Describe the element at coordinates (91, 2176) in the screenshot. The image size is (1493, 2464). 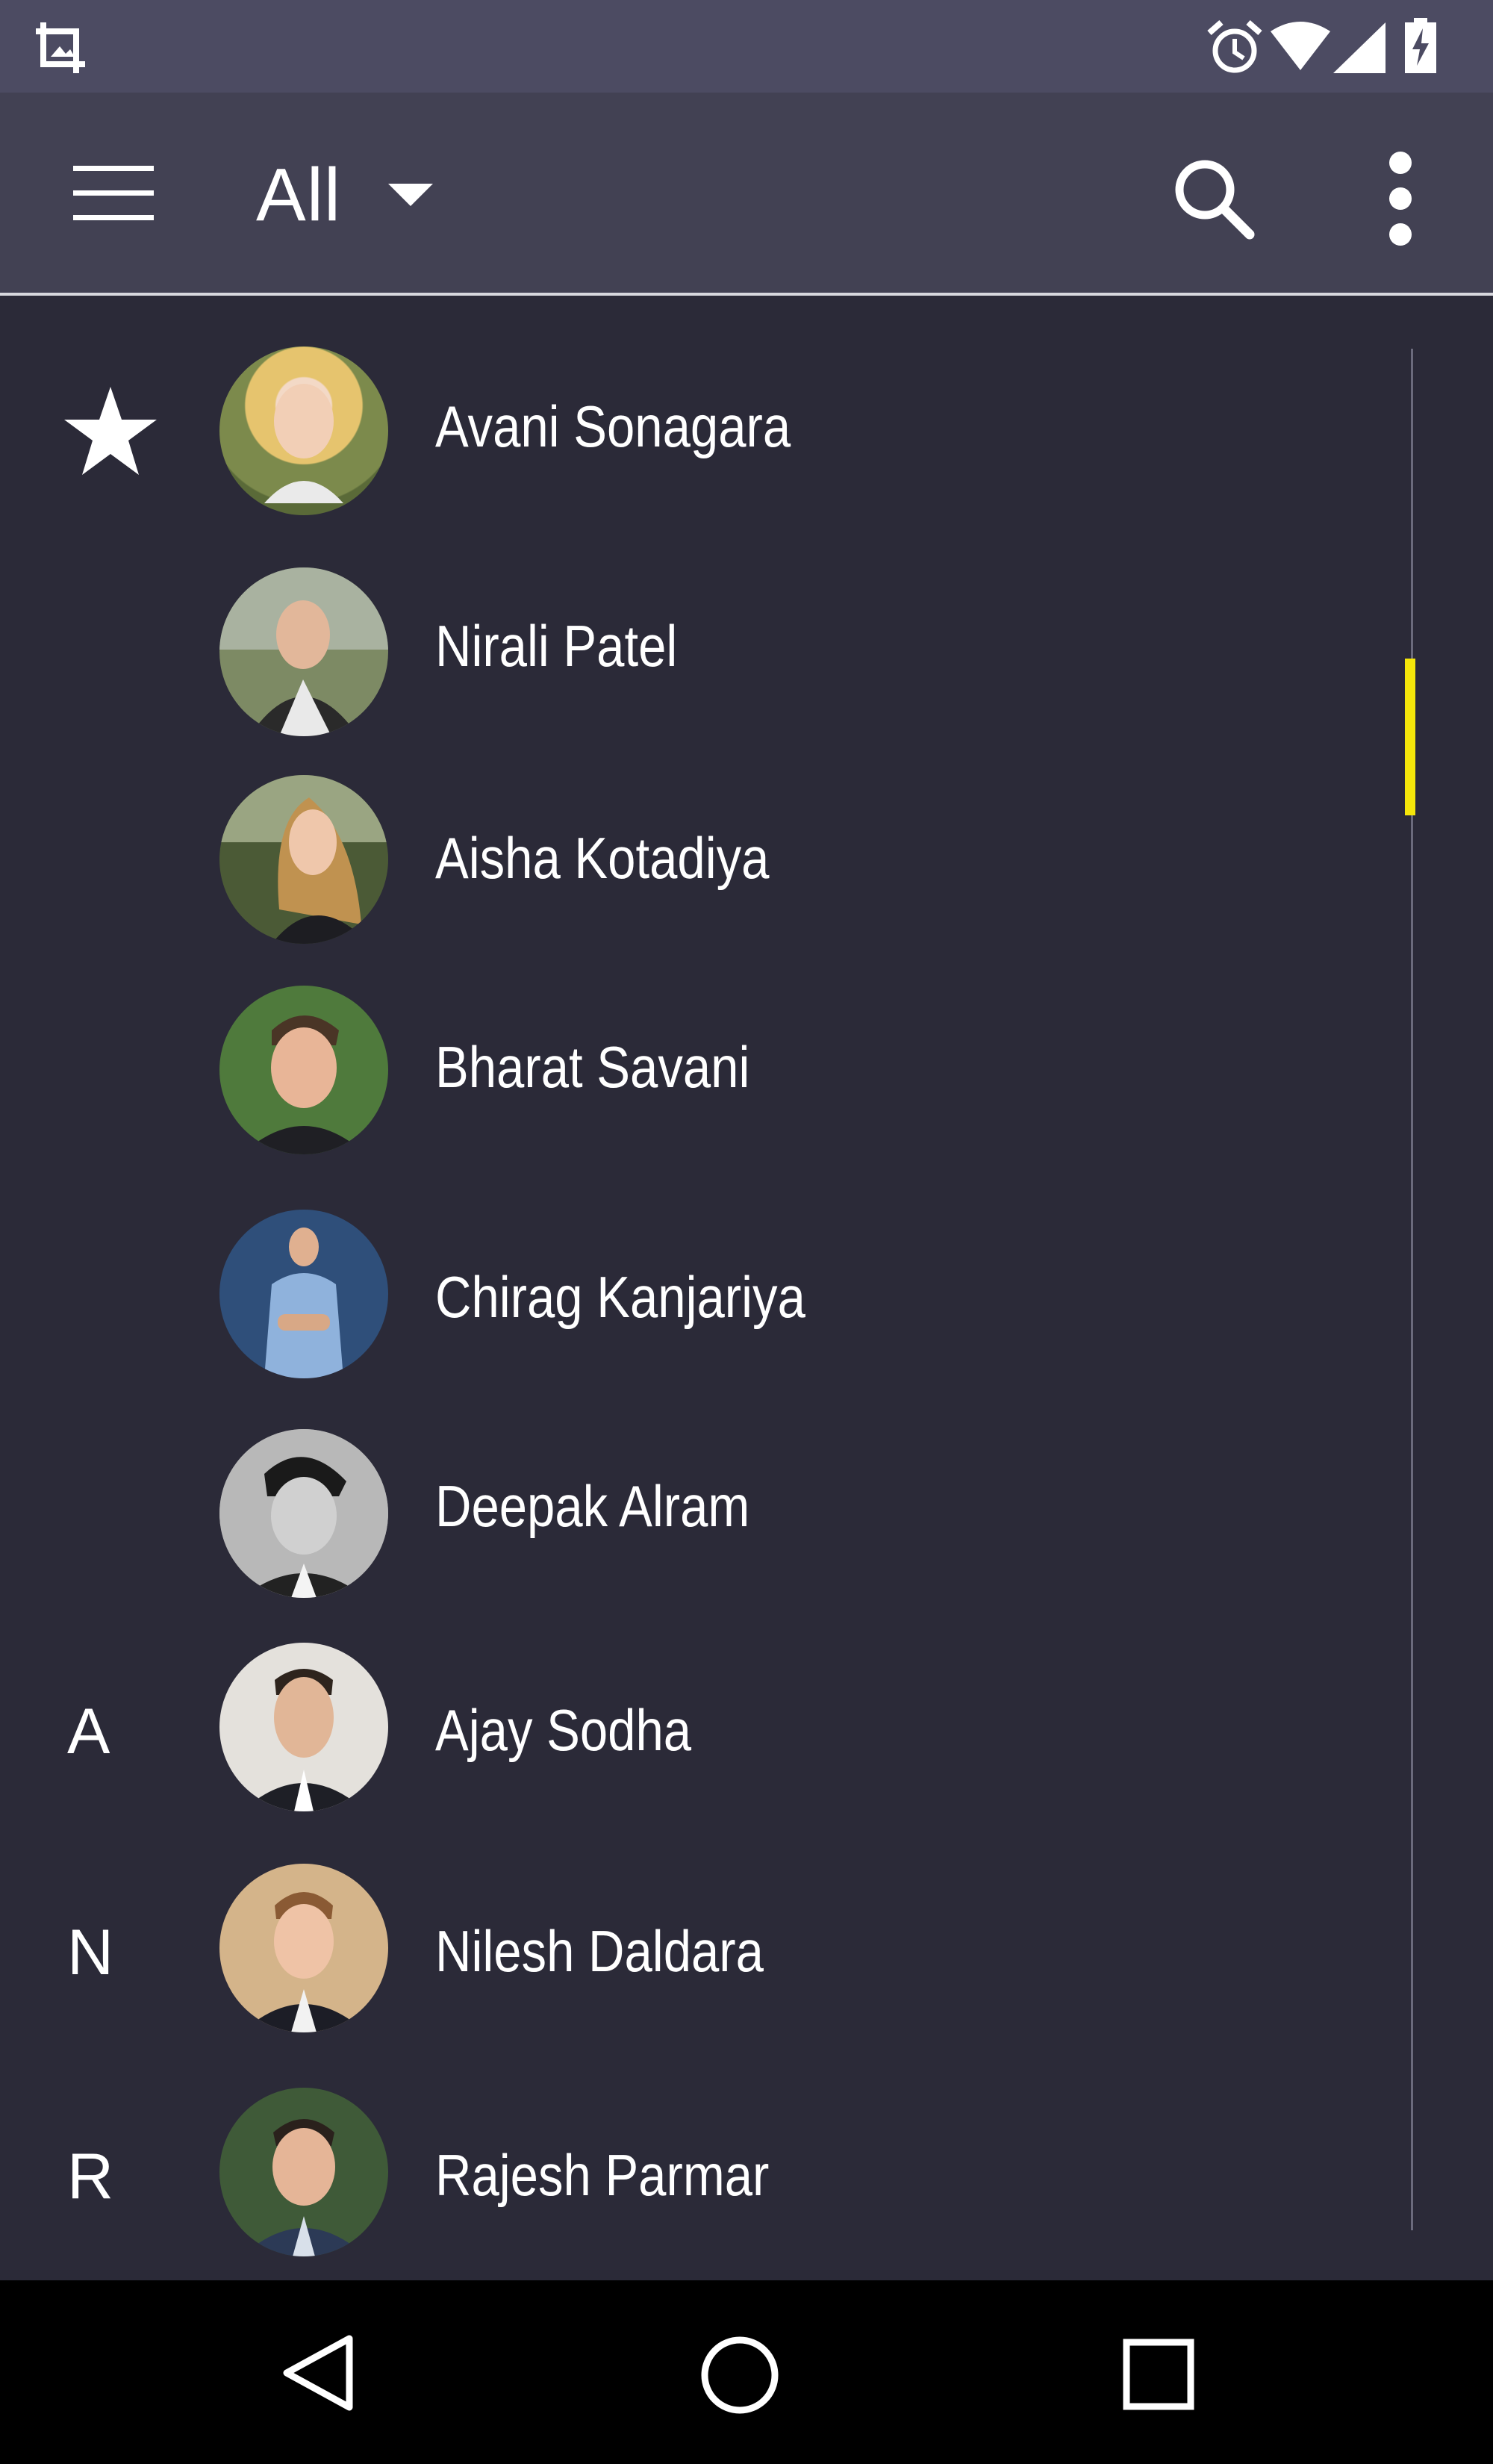
I see `section-letter: R` at that location.